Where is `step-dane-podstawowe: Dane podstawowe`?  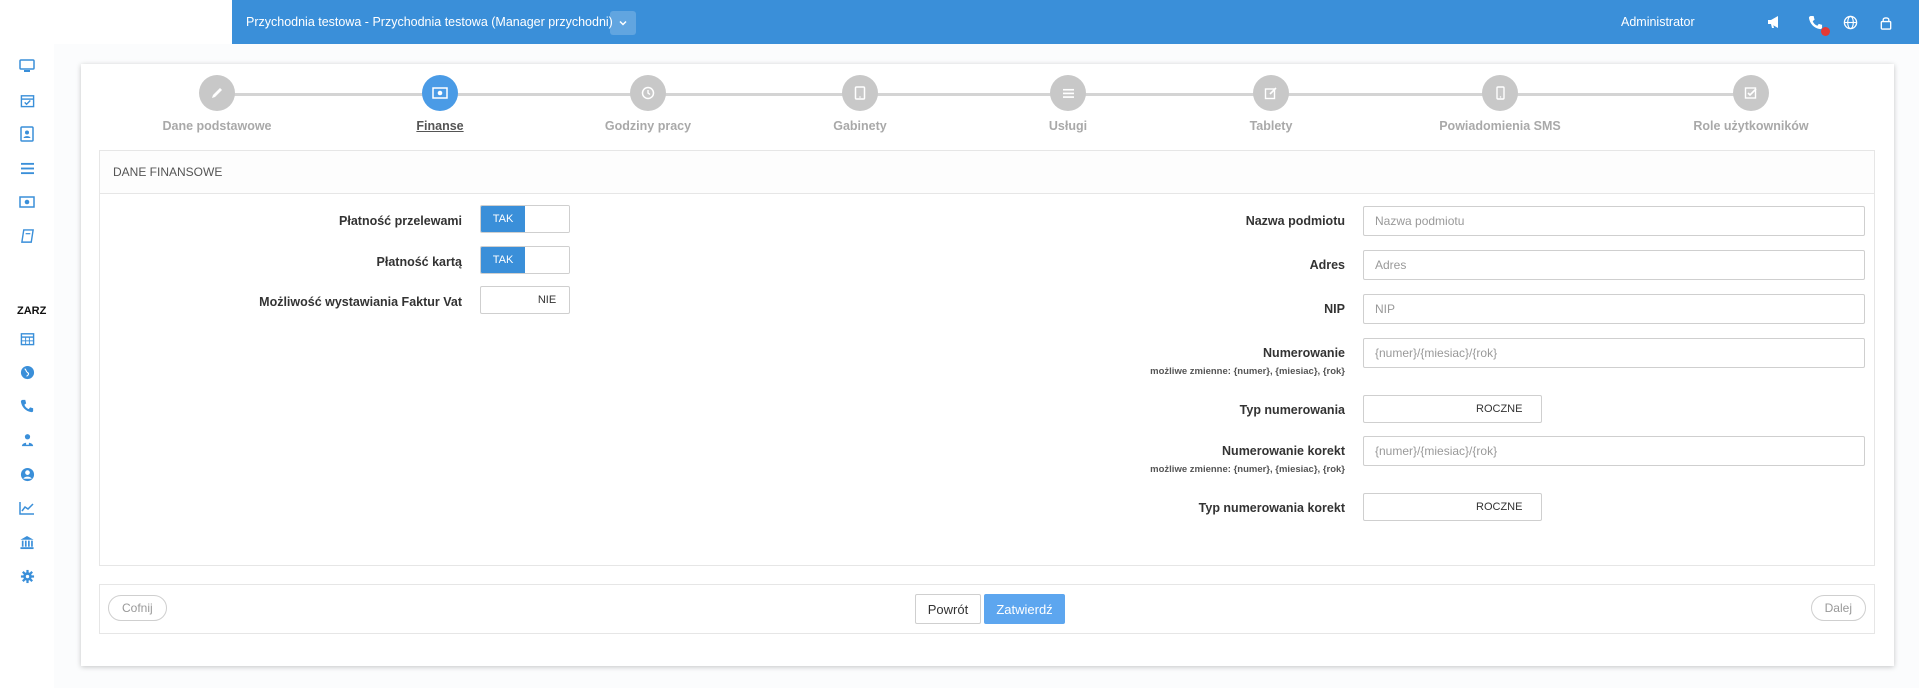
step-dane-podstawowe: Dane podstawowe is located at coordinates (217, 104).